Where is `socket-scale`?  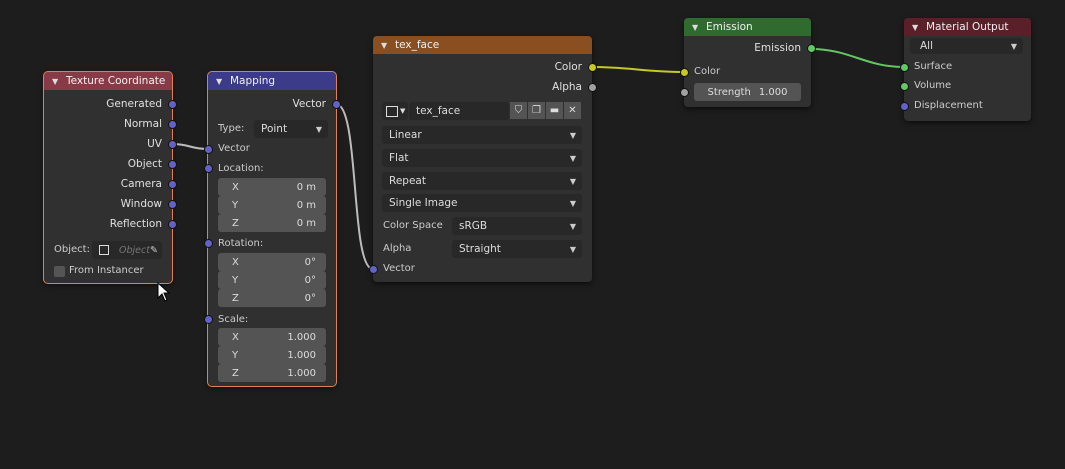 socket-scale is located at coordinates (208, 319).